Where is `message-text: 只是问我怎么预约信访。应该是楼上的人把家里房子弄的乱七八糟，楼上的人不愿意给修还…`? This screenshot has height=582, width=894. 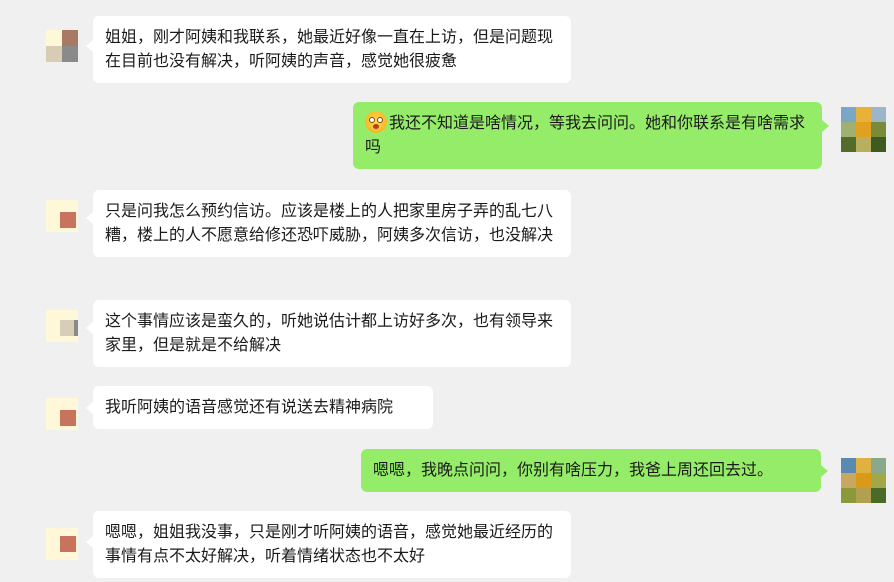 message-text: 只是问我怎么预约信访。应该是楼上的人把家里房子弄的乱七八糟，楼上的人不愿意给修还… is located at coordinates (329, 222).